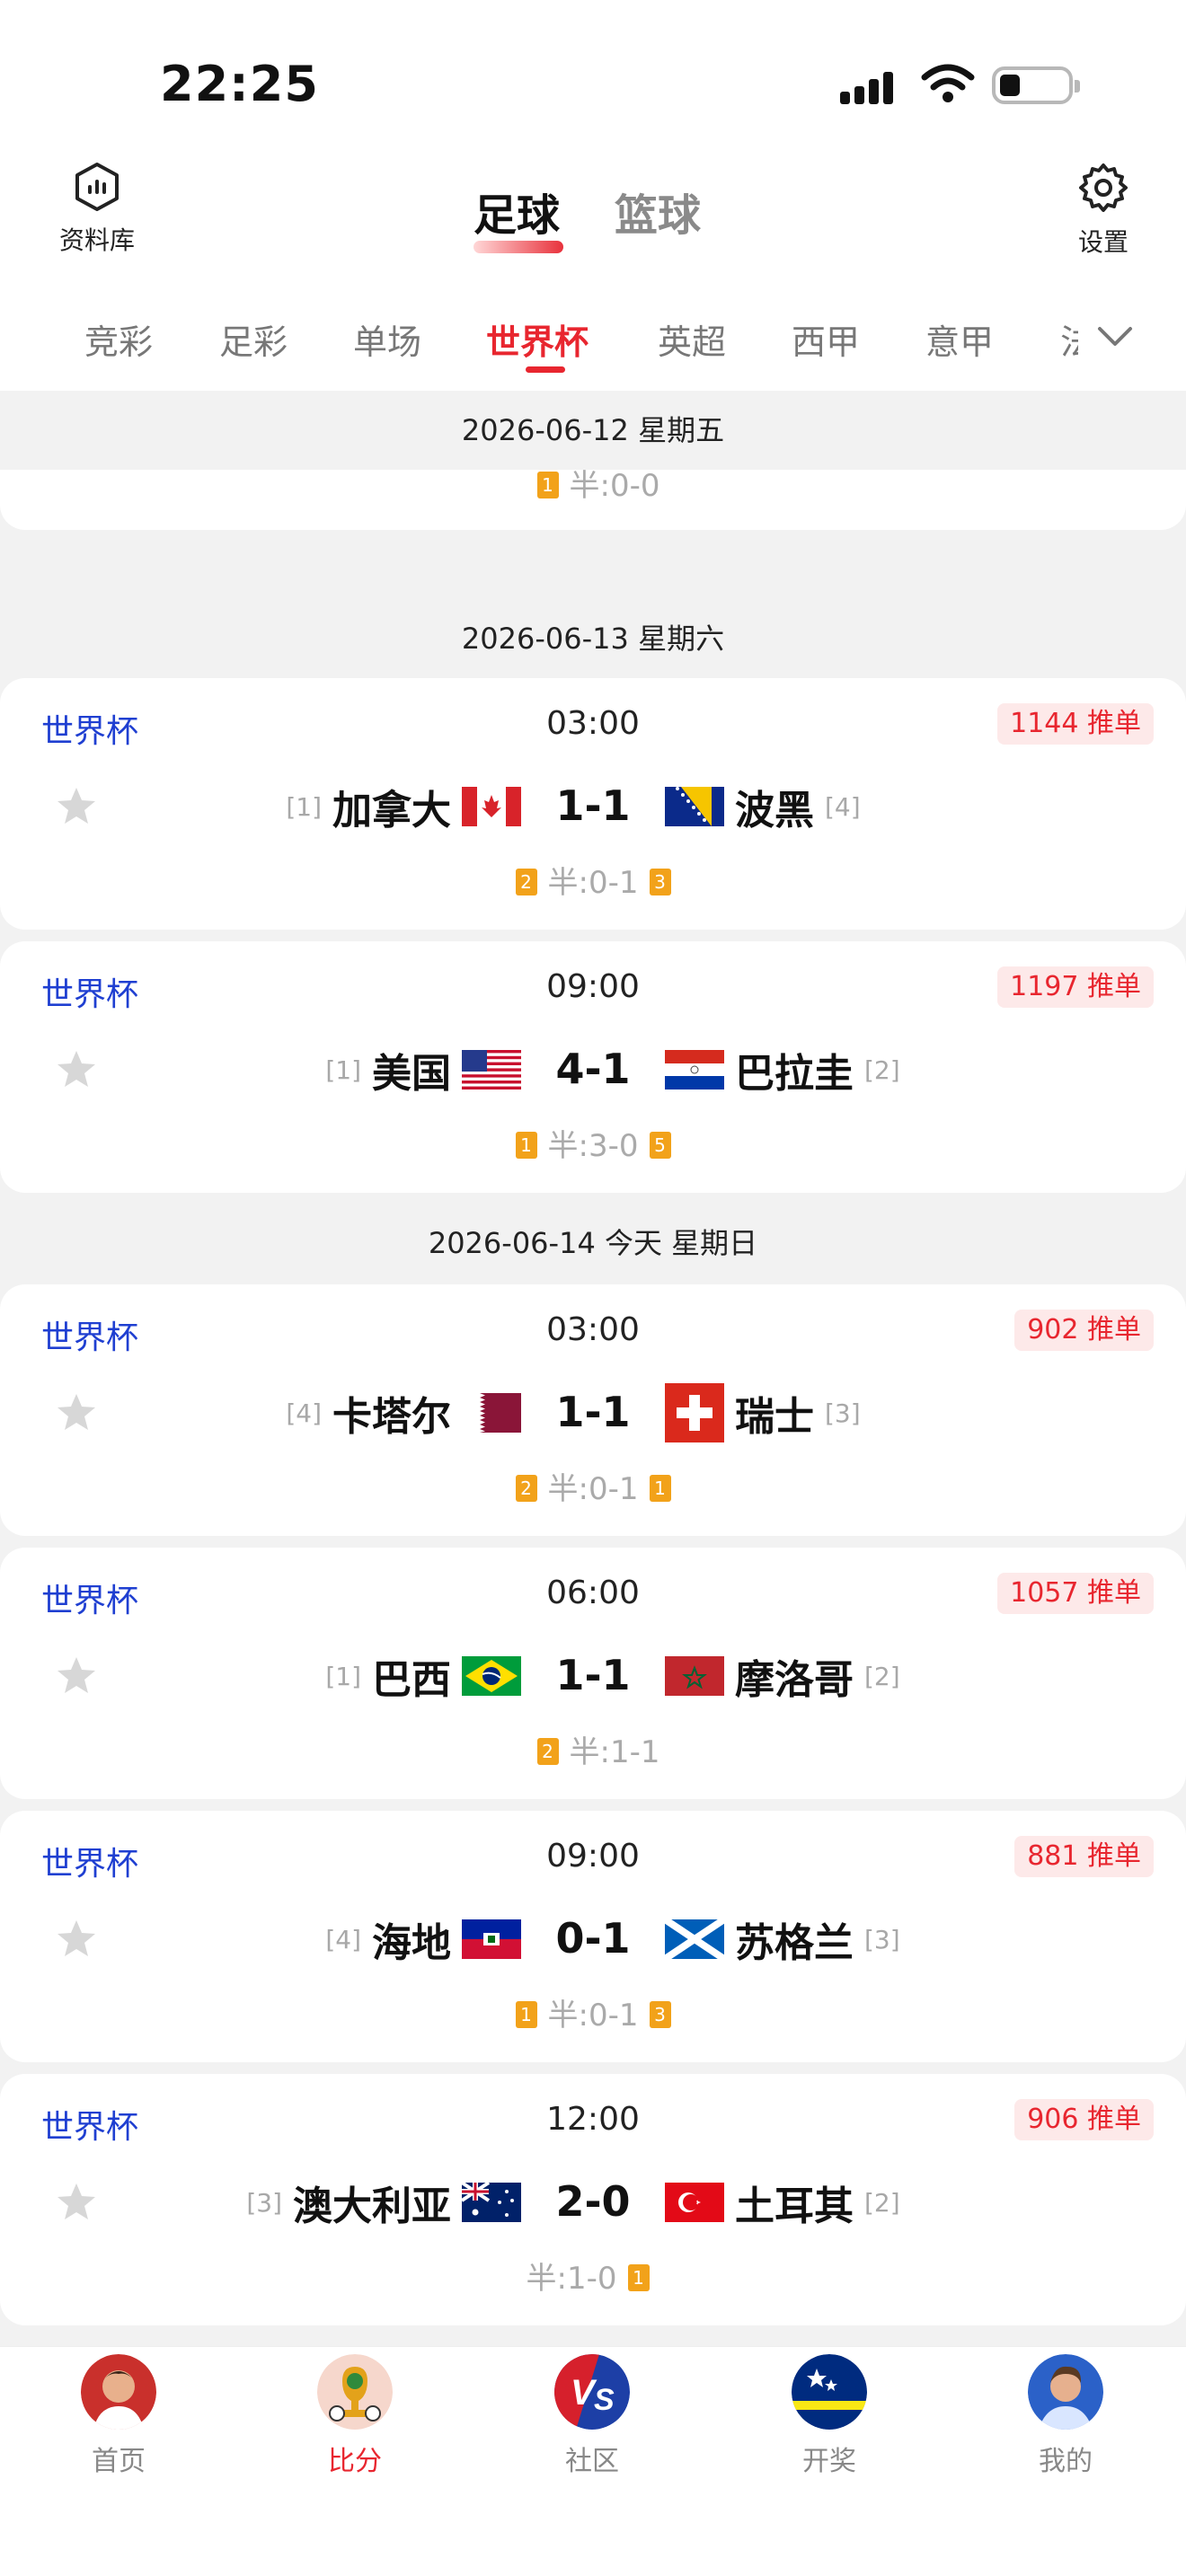  Describe the element at coordinates (1084, 1330) in the screenshot. I see `recommend-badge: 902 推单` at that location.